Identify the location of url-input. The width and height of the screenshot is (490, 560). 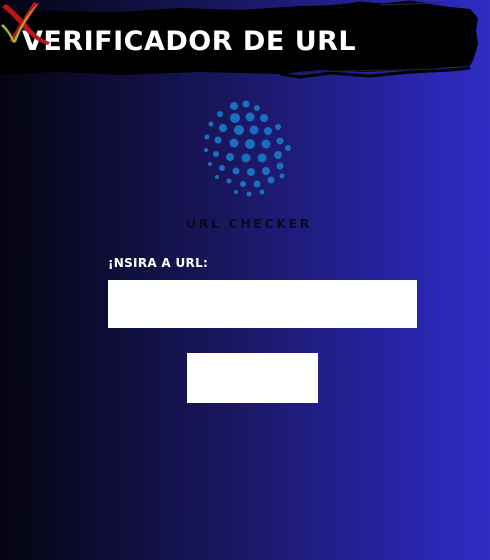
(262, 304).